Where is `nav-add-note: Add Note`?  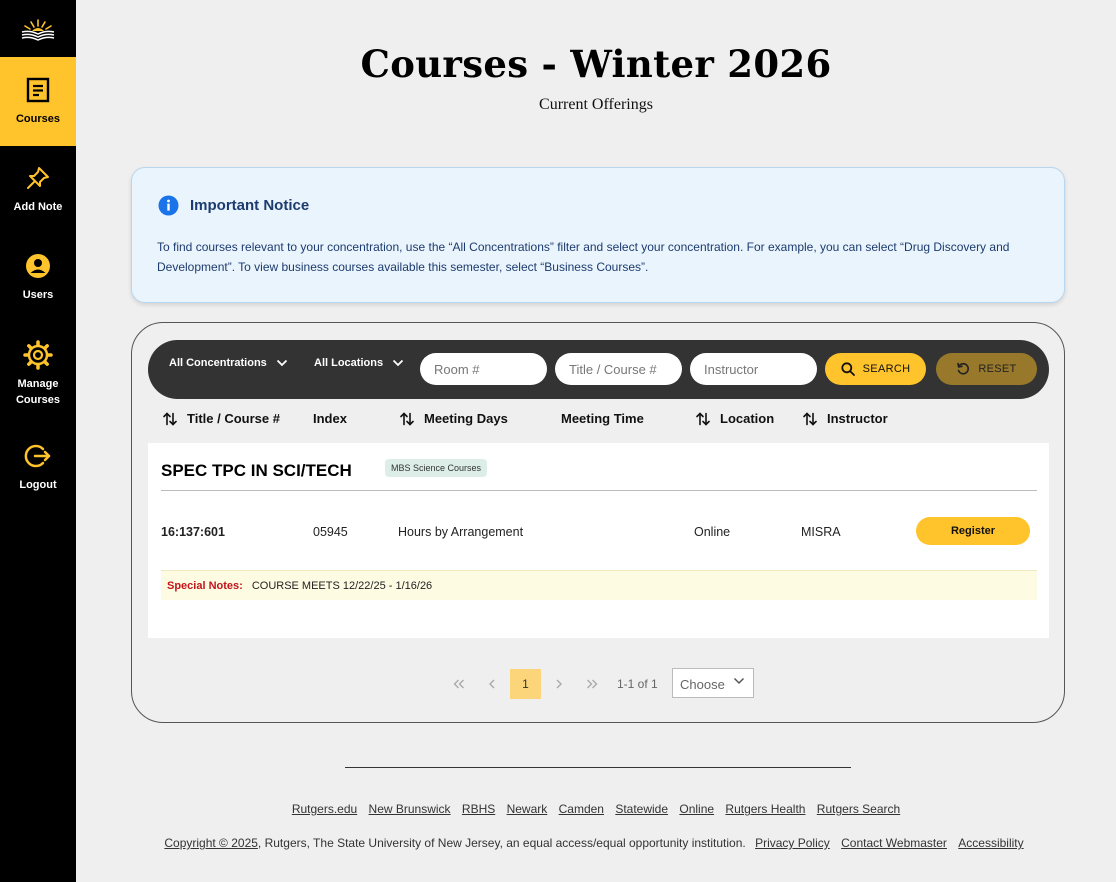 nav-add-note: Add Note is located at coordinates (38, 190).